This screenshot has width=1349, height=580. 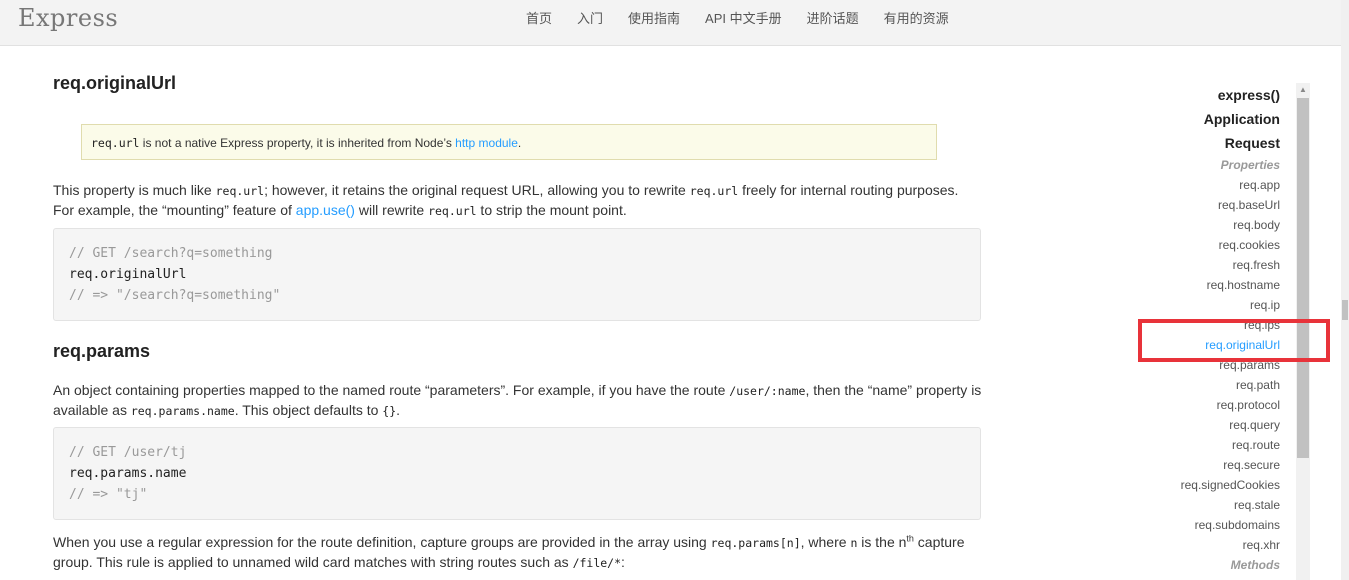 What do you see at coordinates (1234, 340) in the screenshot?
I see `highlight-annotation-box` at bounding box center [1234, 340].